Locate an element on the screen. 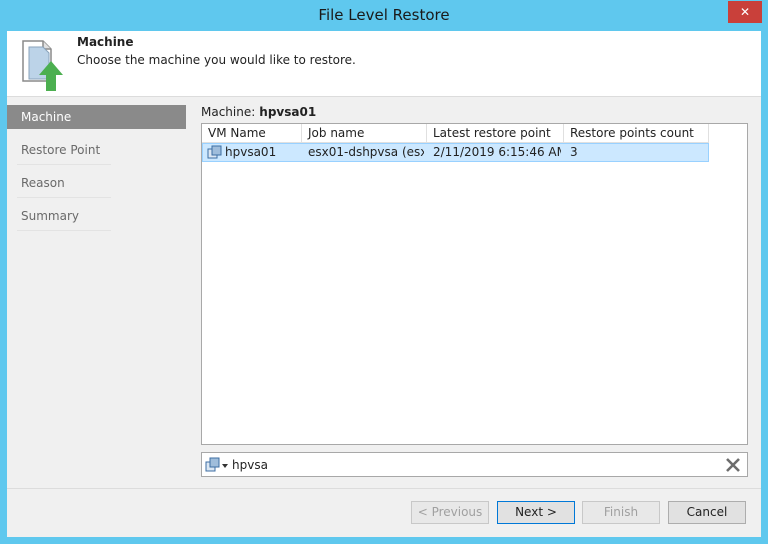 The width and height of the screenshot is (768, 544). close-icon: ✕ is located at coordinates (745, 12).